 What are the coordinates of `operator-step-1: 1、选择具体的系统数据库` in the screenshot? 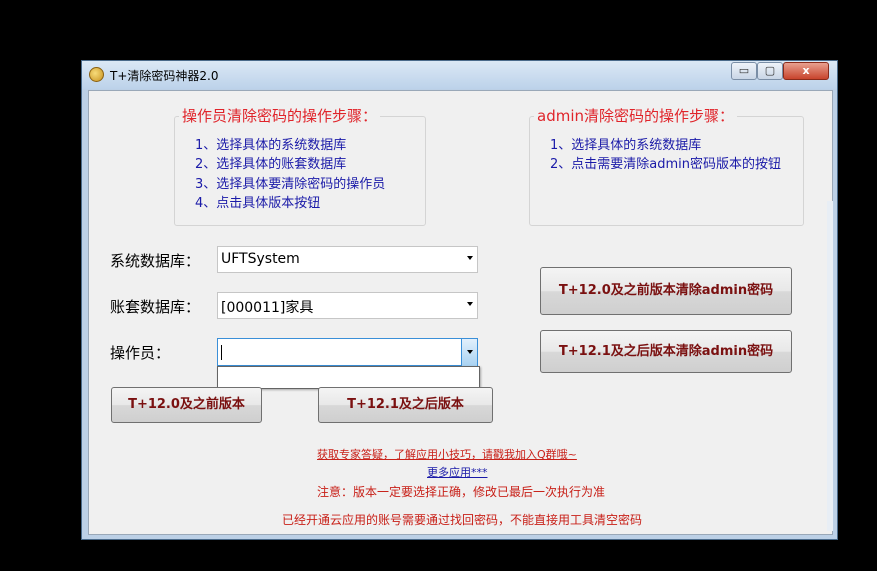 It's located at (271, 145).